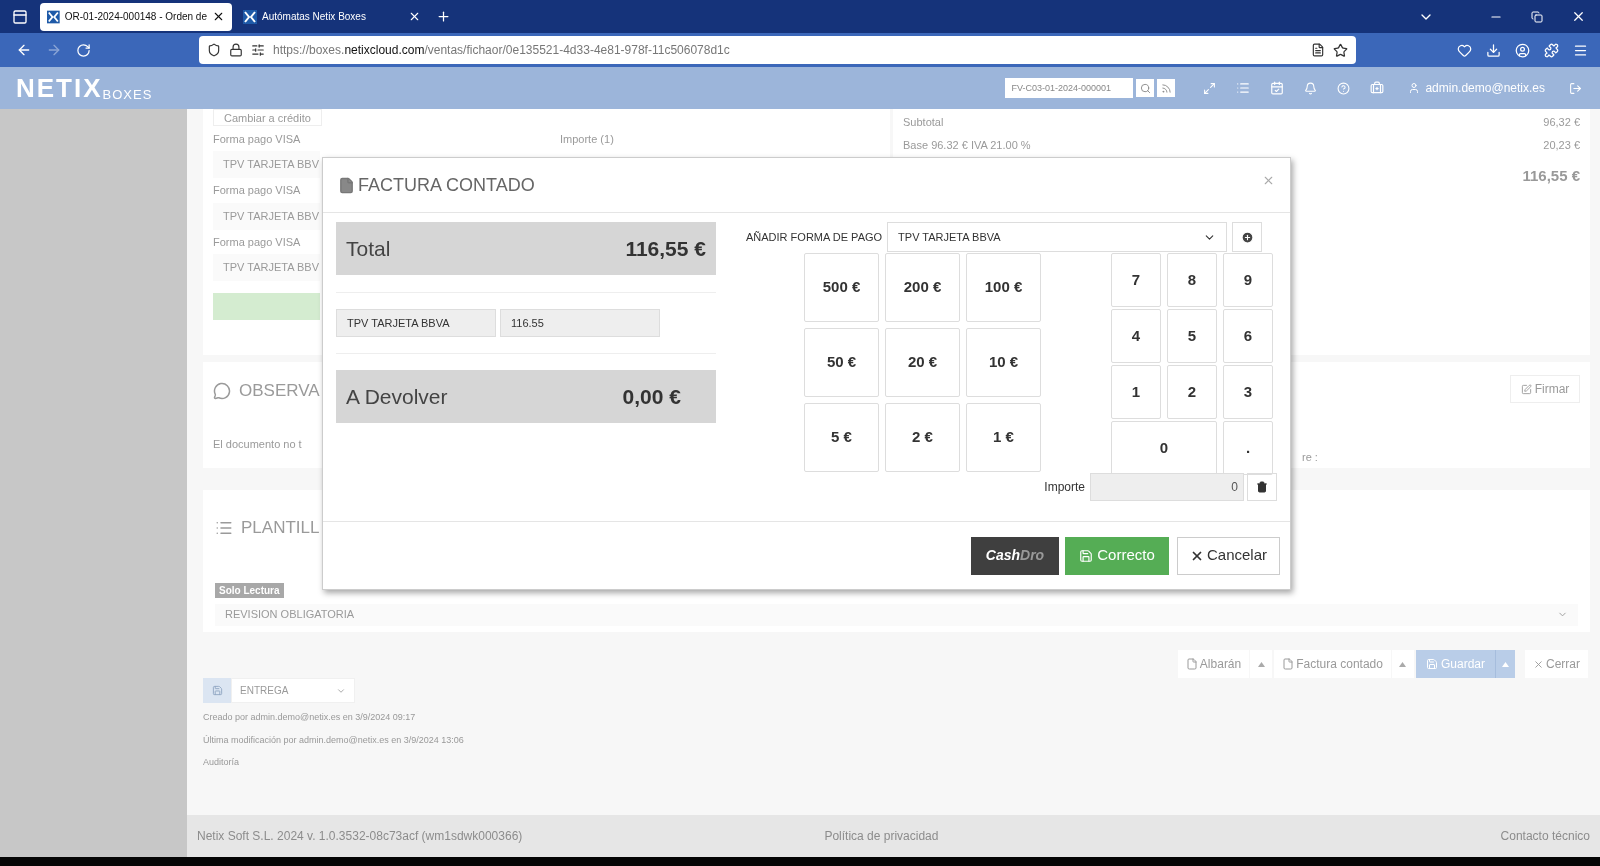  What do you see at coordinates (922, 287) in the screenshot?
I see `bill-button: 200 €` at bounding box center [922, 287].